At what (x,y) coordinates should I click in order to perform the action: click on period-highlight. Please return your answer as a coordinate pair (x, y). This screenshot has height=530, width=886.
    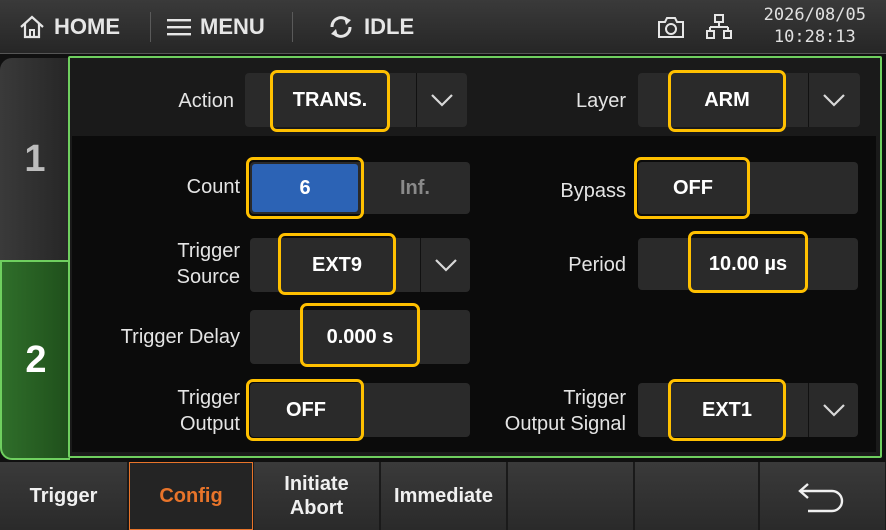
    Looking at the image, I should click on (748, 262).